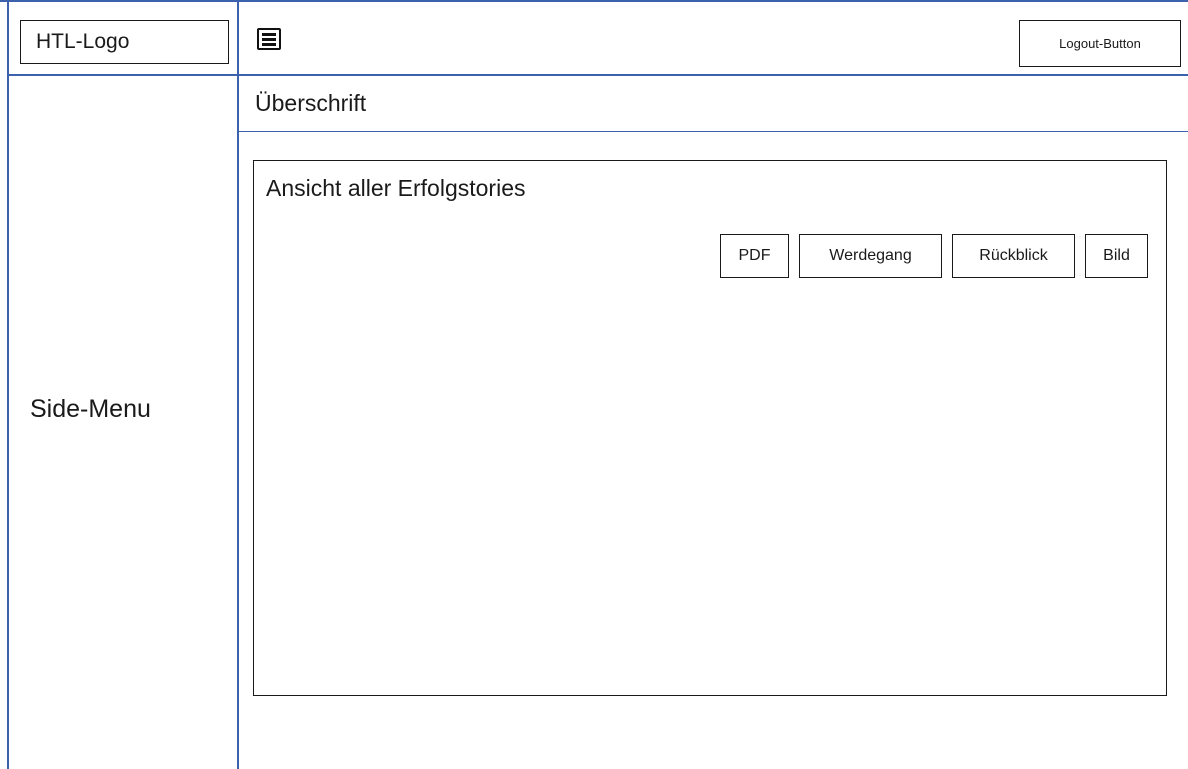 The image size is (1188, 769). Describe the element at coordinates (124, 42) in the screenshot. I see `htl-logo: HTL-Logo` at that location.